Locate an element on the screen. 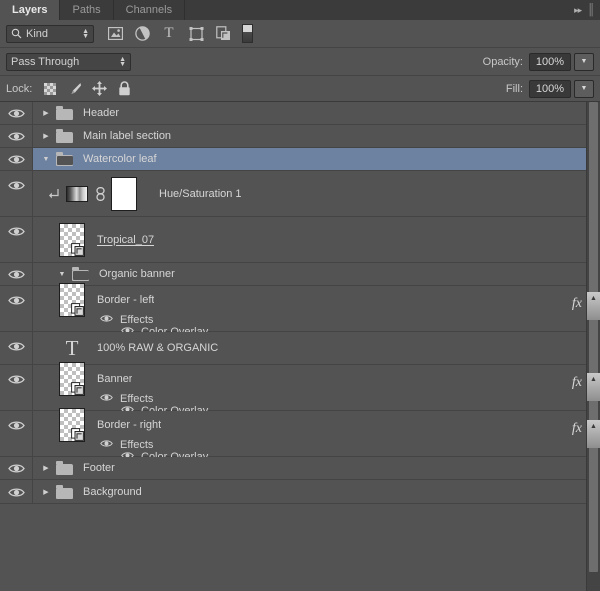  layer-row: Border - leftfxEffectsColor Overlay is located at coordinates (293, 310).